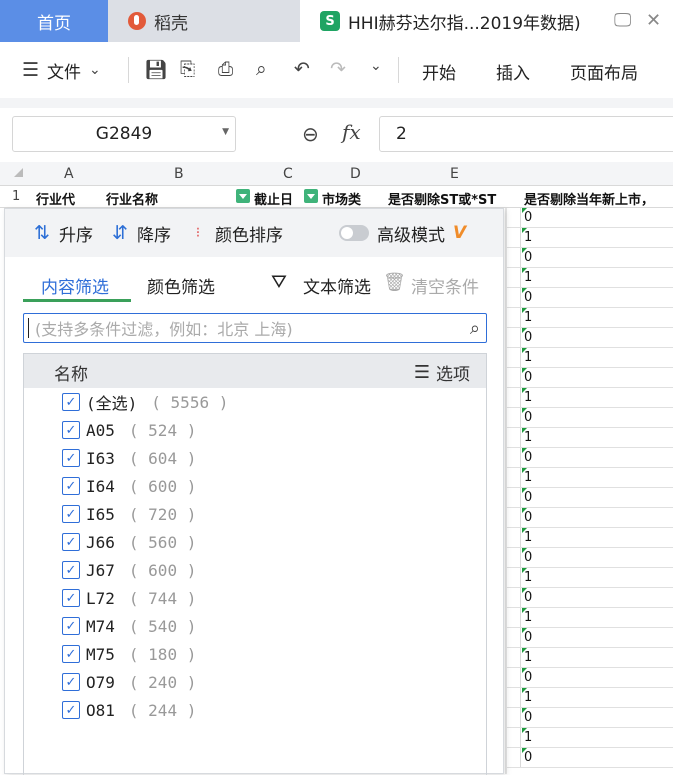  Describe the element at coordinates (288, 174) in the screenshot. I see `column-c-header: C` at that location.